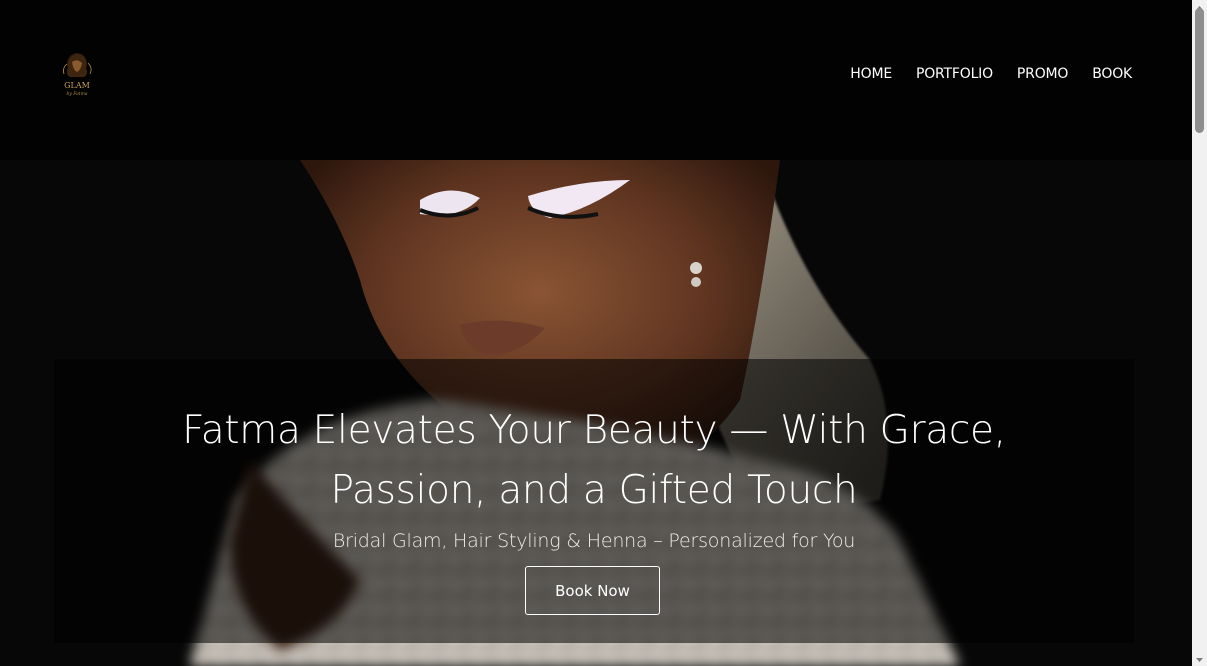  Describe the element at coordinates (1199, 659) in the screenshot. I see `scroll-down-arrow-icon` at that location.